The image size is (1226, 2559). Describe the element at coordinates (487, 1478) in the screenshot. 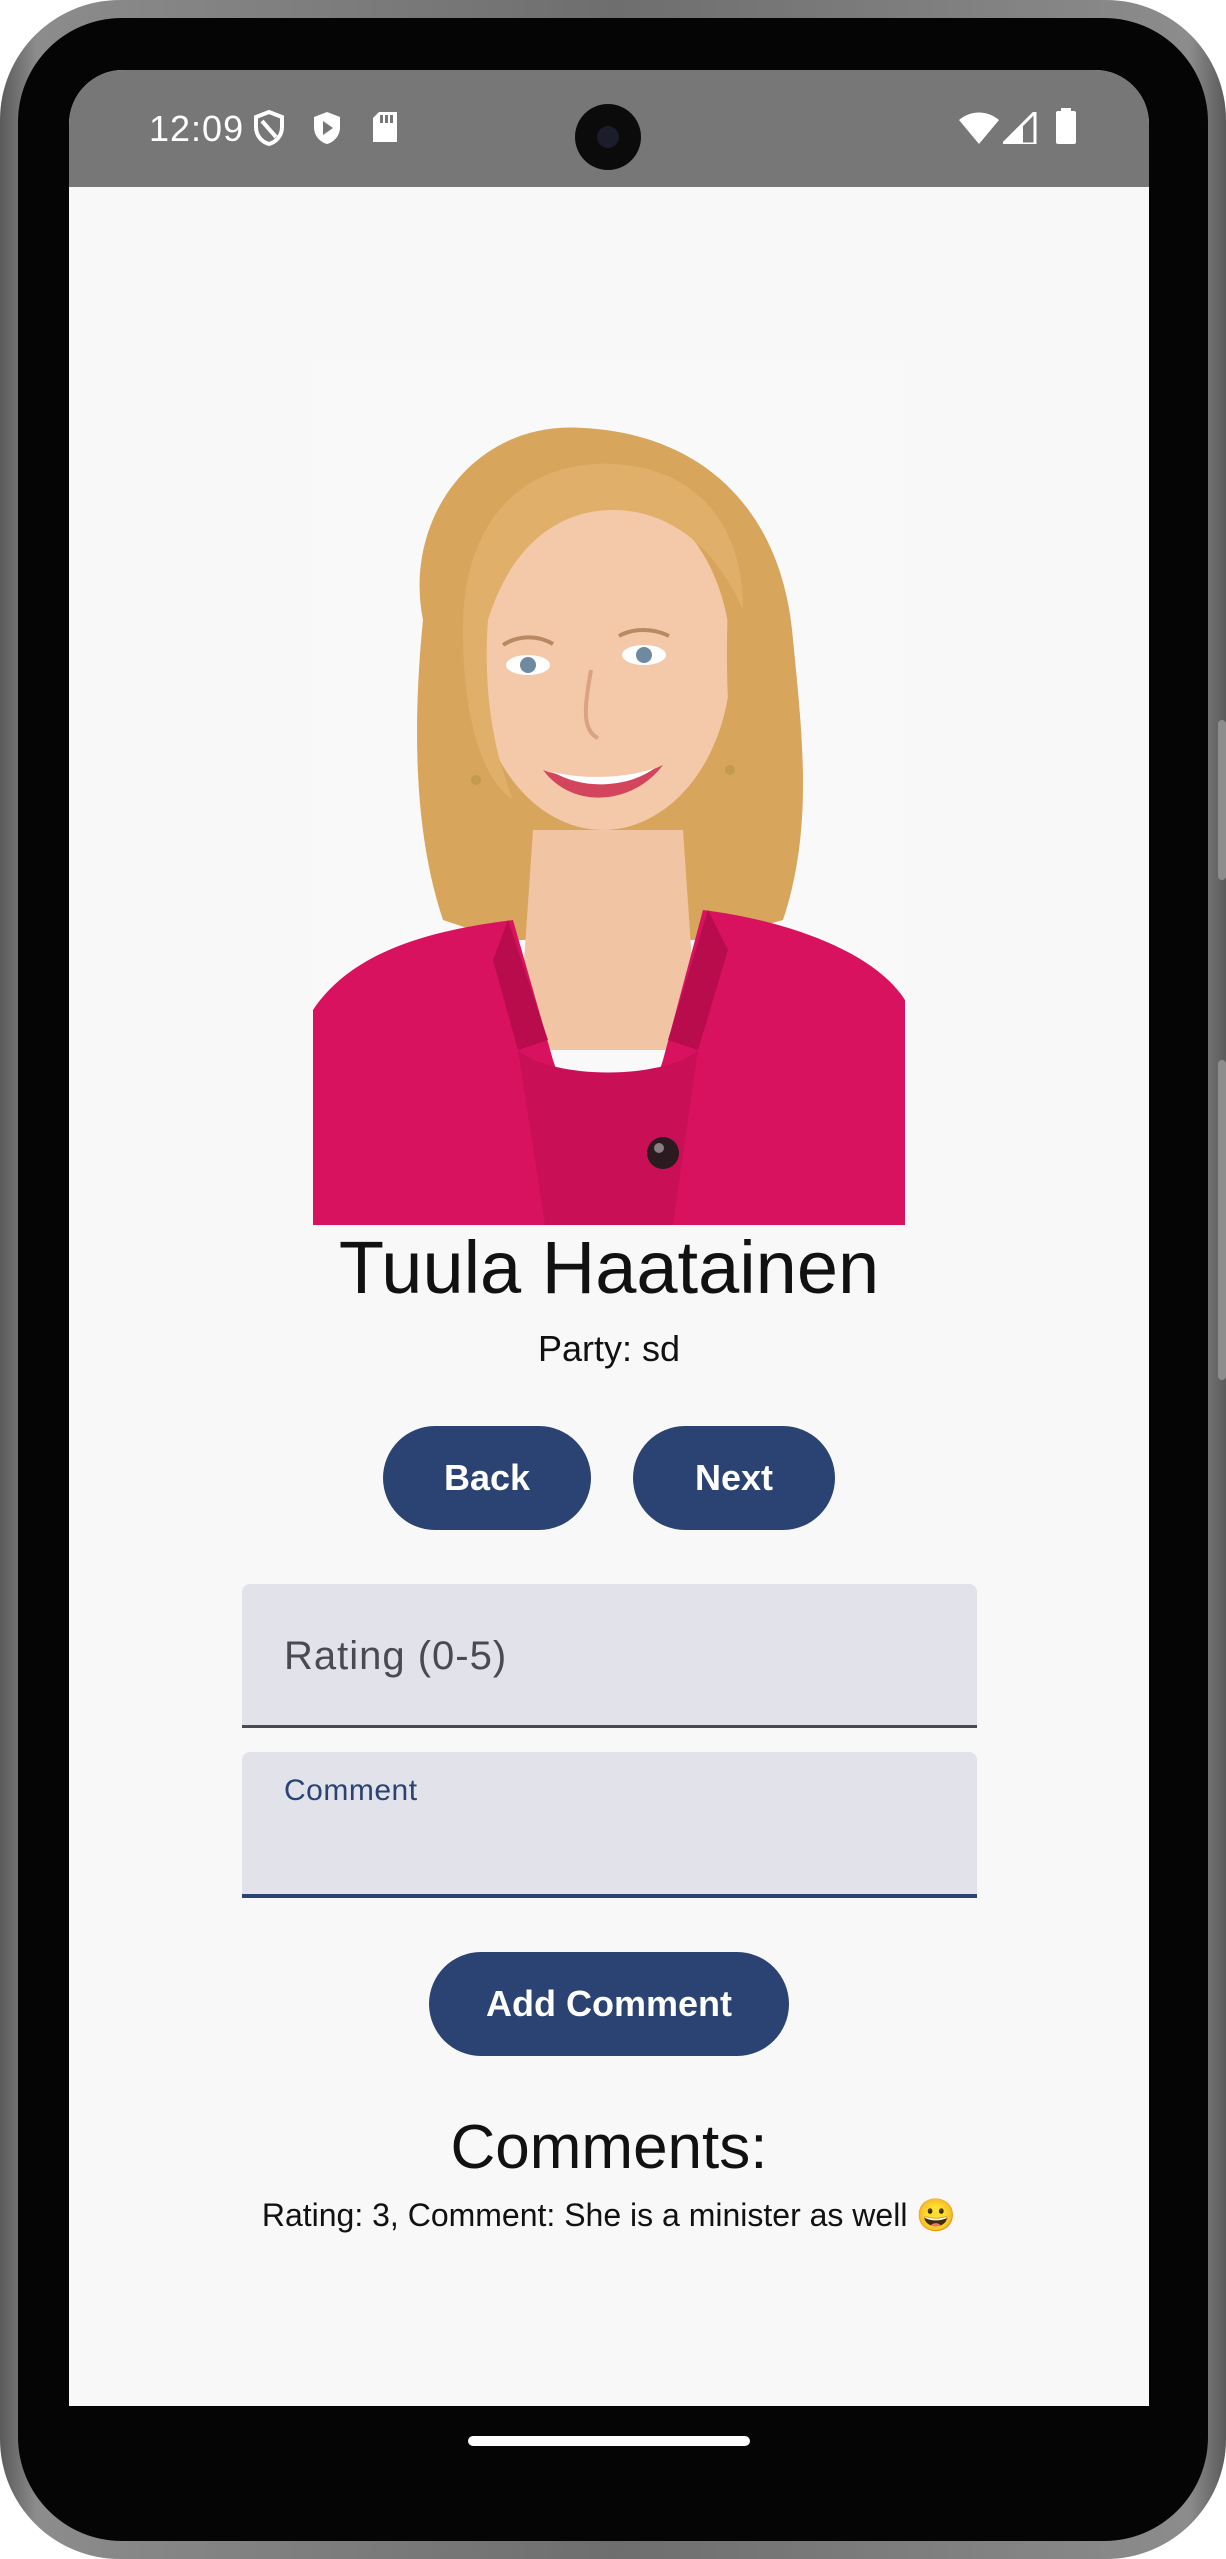

I see `back-button: Back` at that location.